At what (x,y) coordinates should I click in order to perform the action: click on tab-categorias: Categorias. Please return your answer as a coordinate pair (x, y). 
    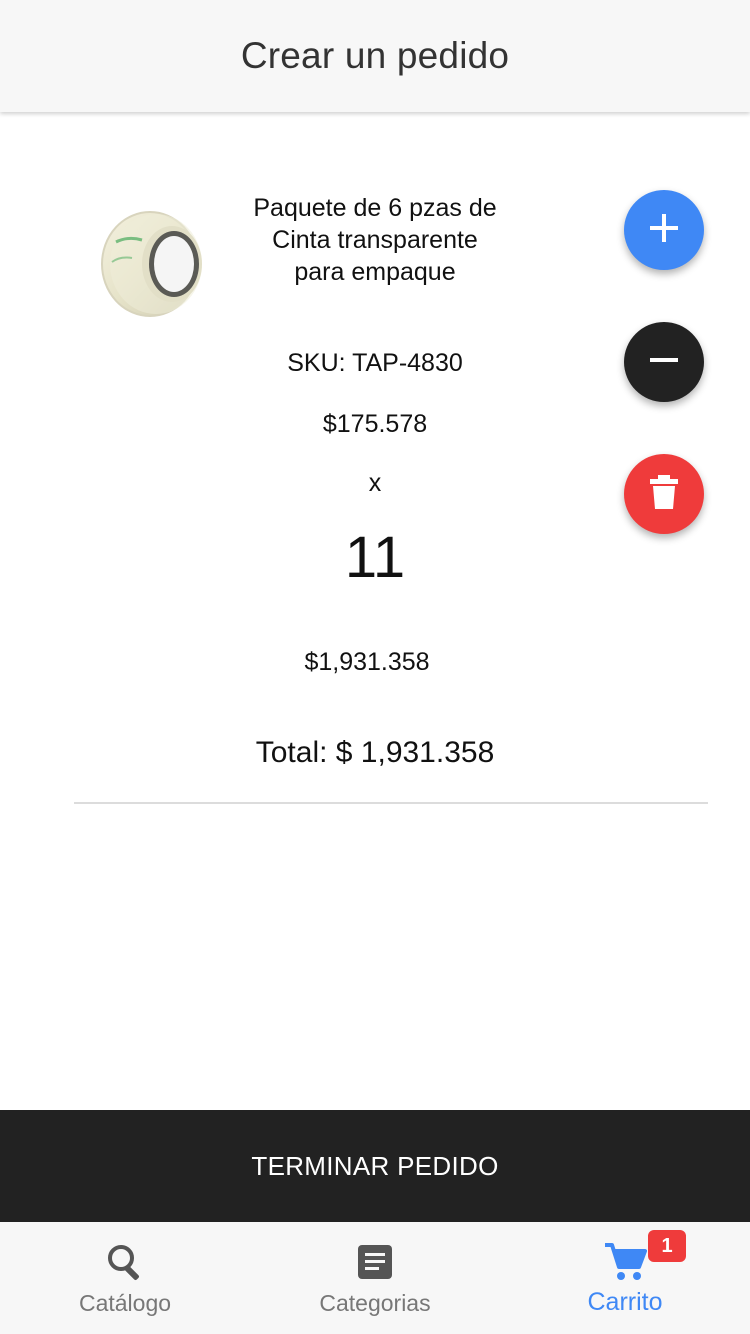
    Looking at the image, I should click on (375, 1278).